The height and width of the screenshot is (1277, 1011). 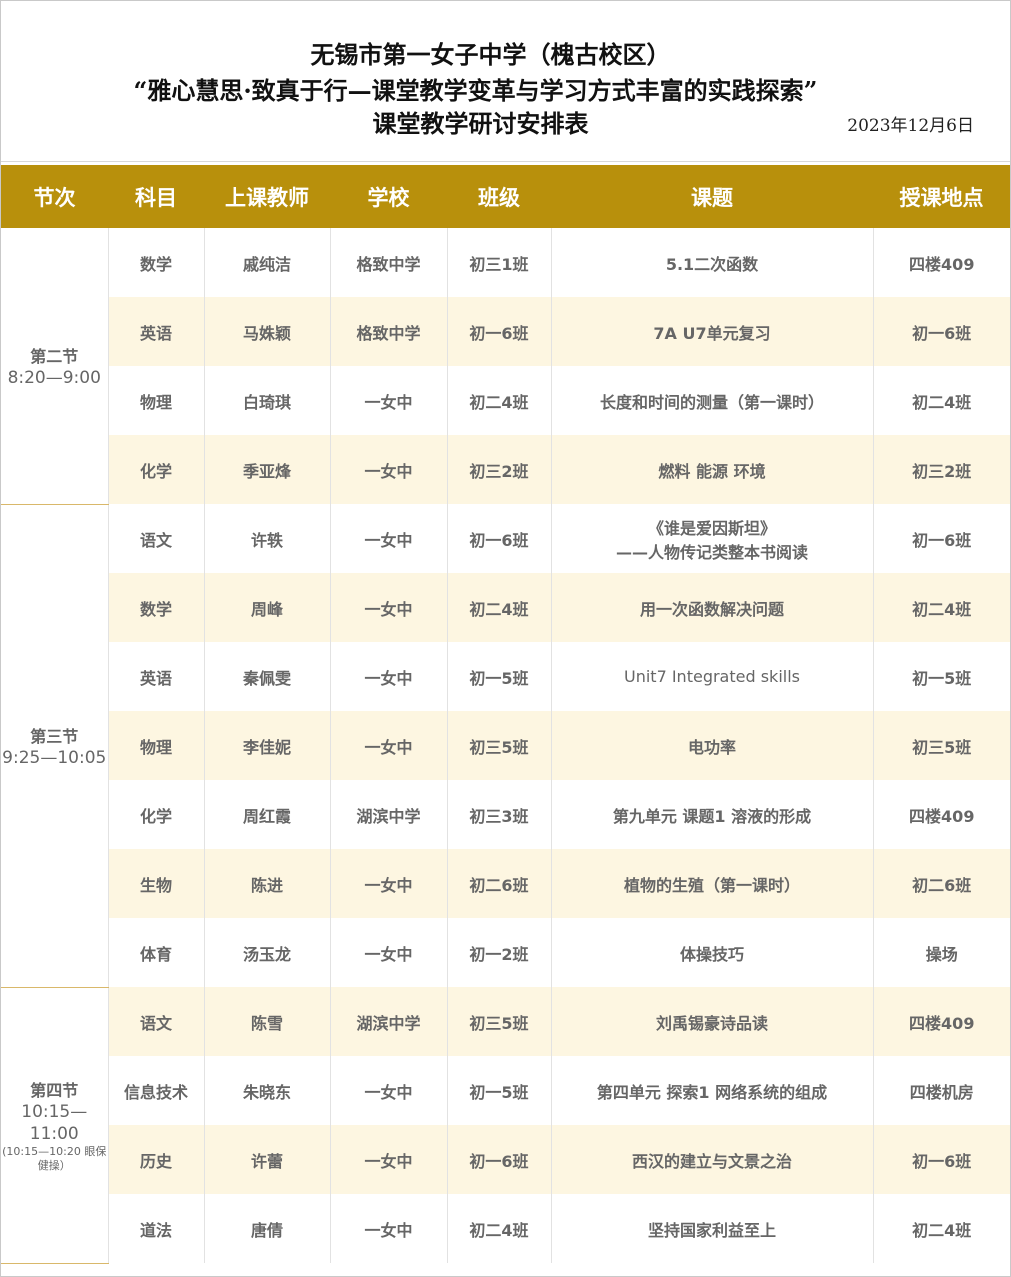 What do you see at coordinates (156, 1021) in the screenshot?
I see `cell-subject: 语文` at bounding box center [156, 1021].